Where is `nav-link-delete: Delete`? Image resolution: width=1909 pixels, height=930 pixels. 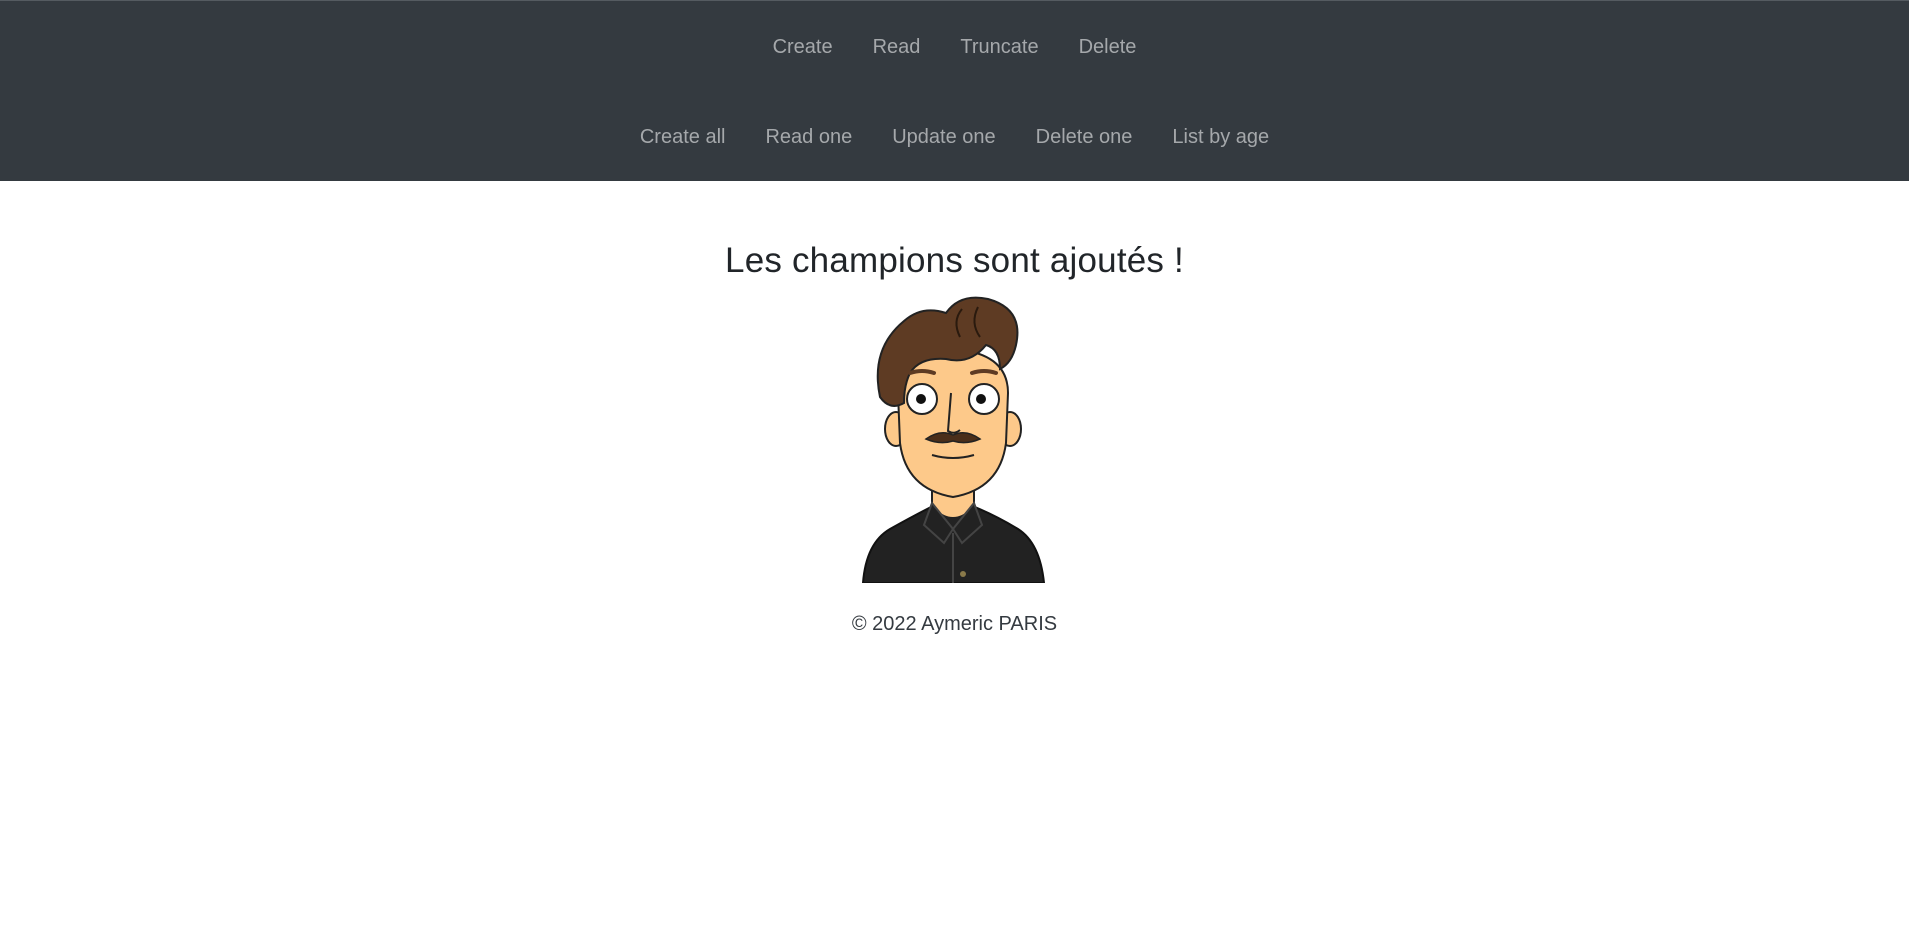
nav-link-delete: Delete is located at coordinates (1108, 47).